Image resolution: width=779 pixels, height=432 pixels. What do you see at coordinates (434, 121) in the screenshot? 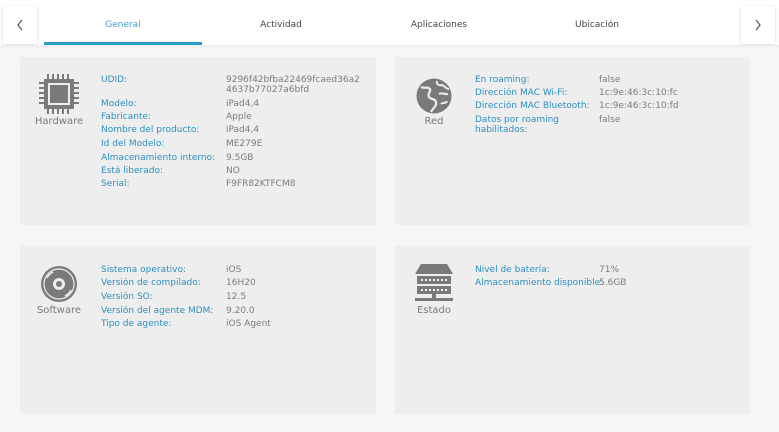
I see `network-title: Red` at bounding box center [434, 121].